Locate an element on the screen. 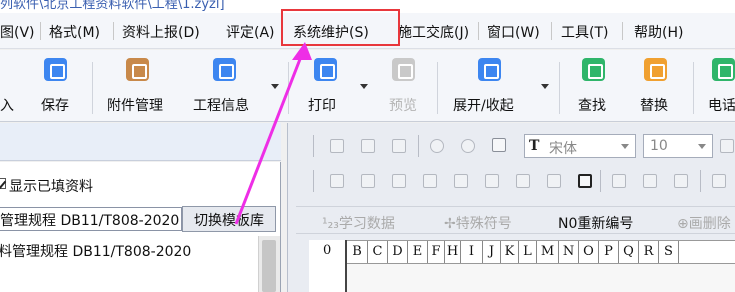  column-header-e: E is located at coordinates (418, 252).